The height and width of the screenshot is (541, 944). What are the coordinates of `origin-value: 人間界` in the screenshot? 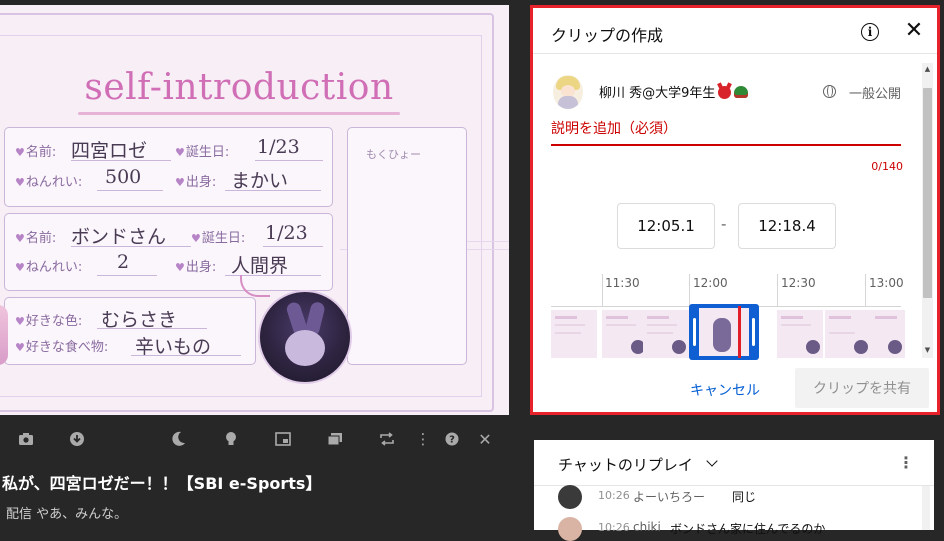 It's located at (260, 266).